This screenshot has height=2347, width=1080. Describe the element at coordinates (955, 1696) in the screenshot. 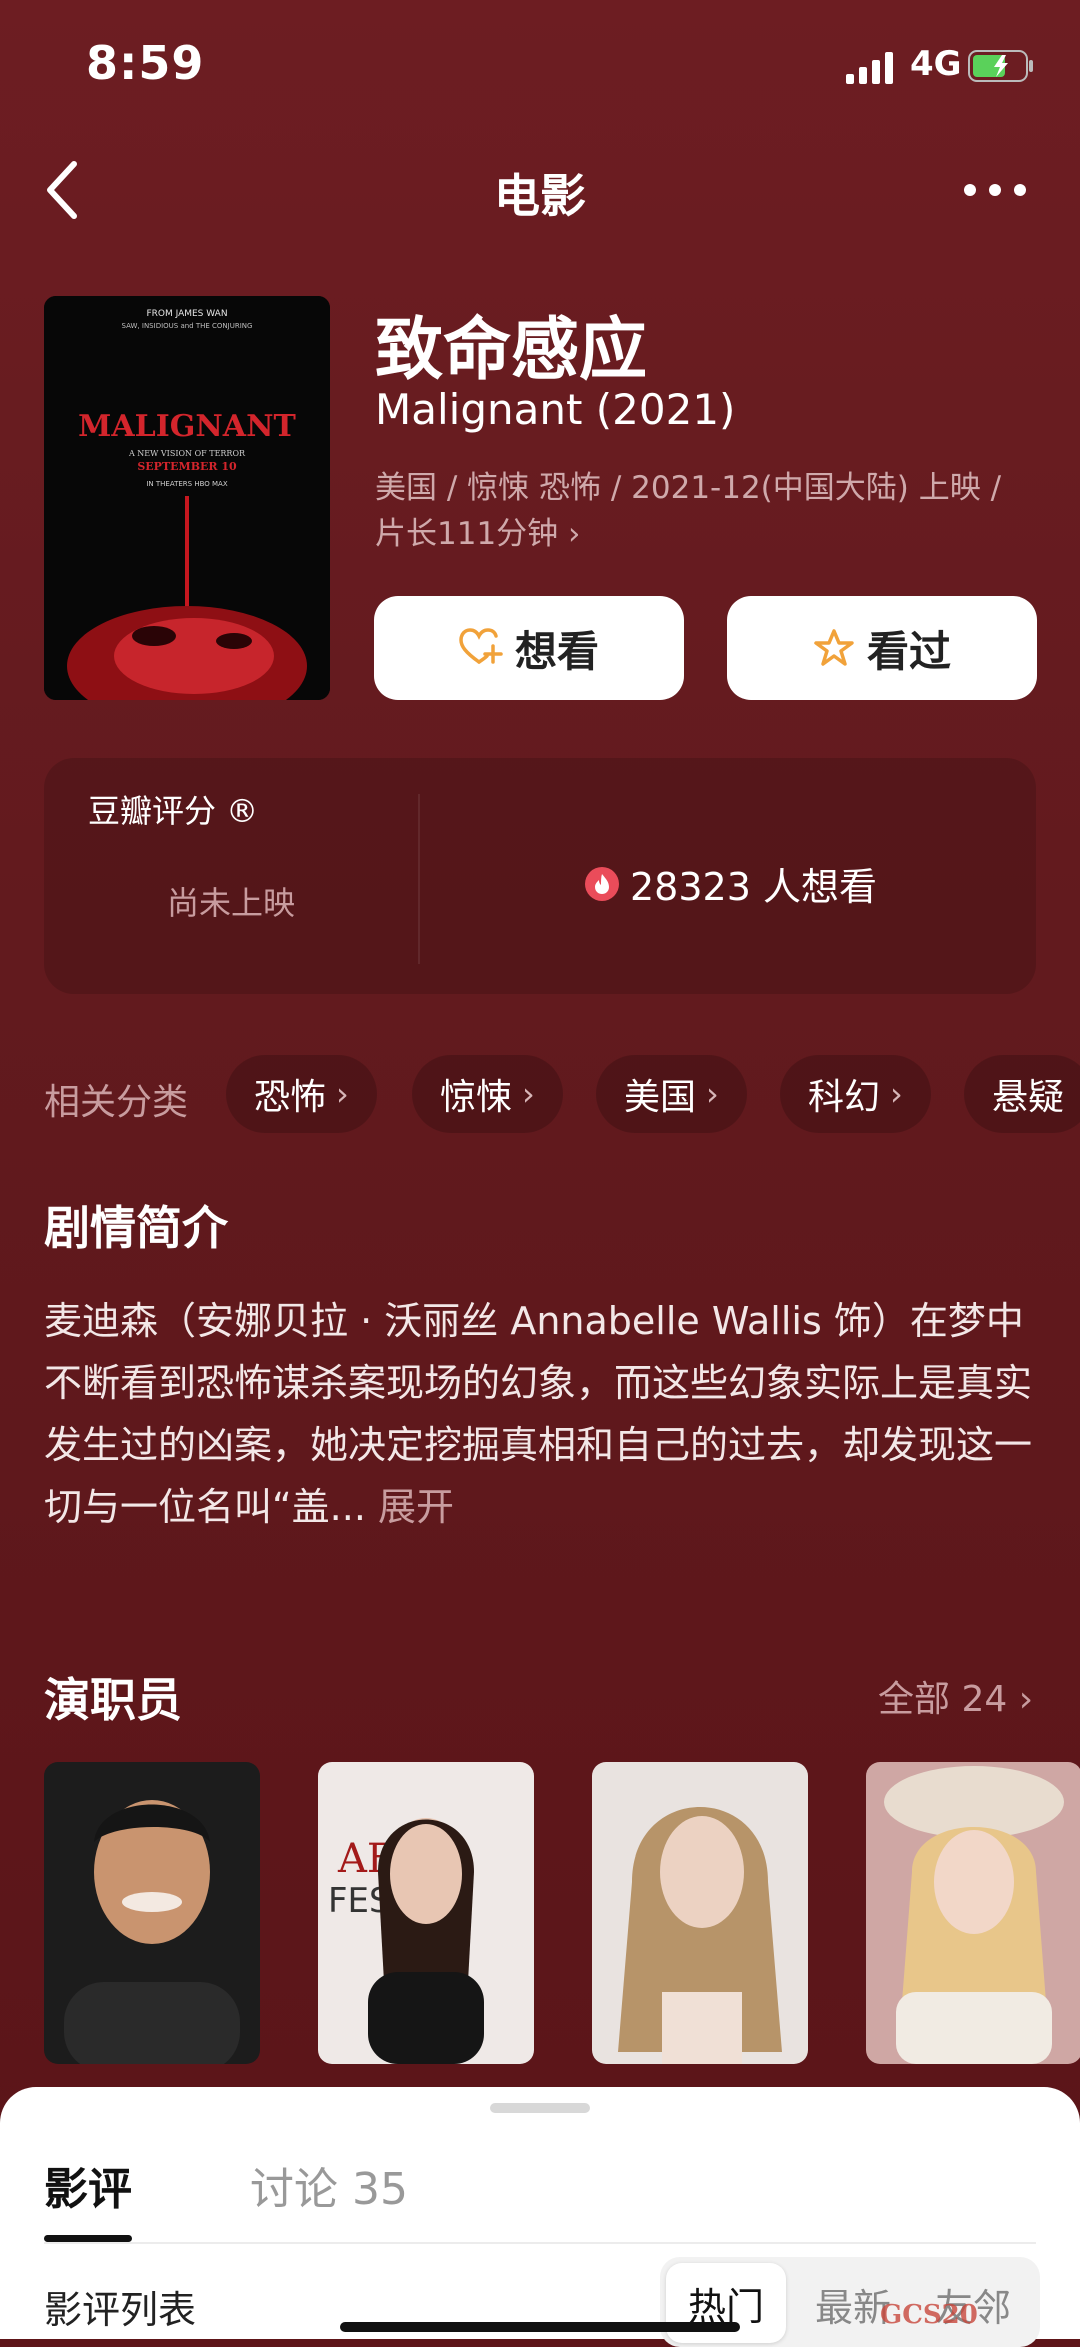

I see `cast-all-link: 全部 24 ›` at that location.